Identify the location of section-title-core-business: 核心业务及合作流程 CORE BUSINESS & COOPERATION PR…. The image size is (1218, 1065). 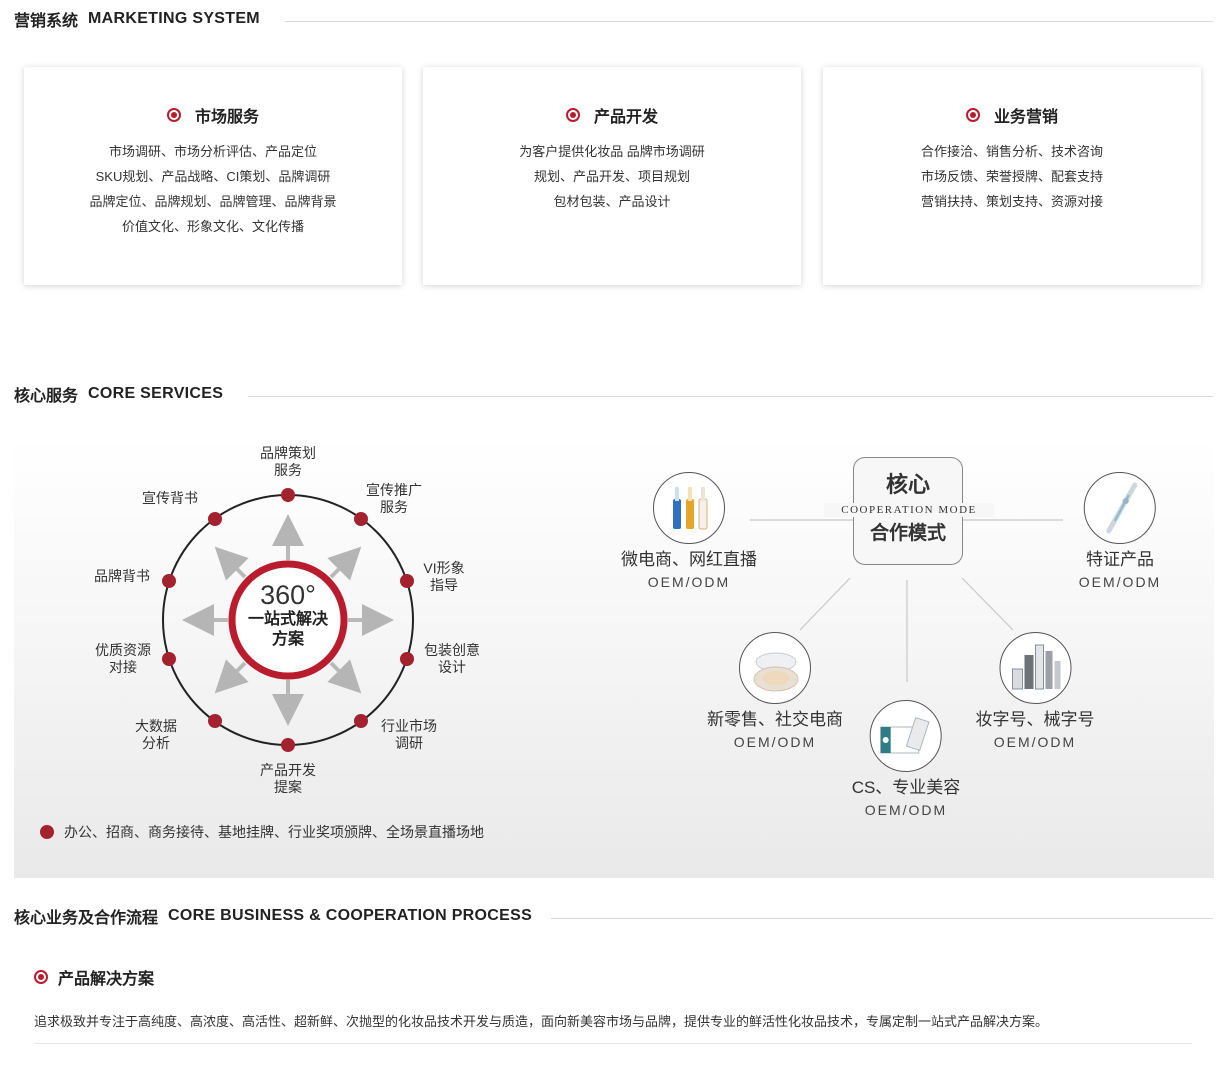
(273, 916).